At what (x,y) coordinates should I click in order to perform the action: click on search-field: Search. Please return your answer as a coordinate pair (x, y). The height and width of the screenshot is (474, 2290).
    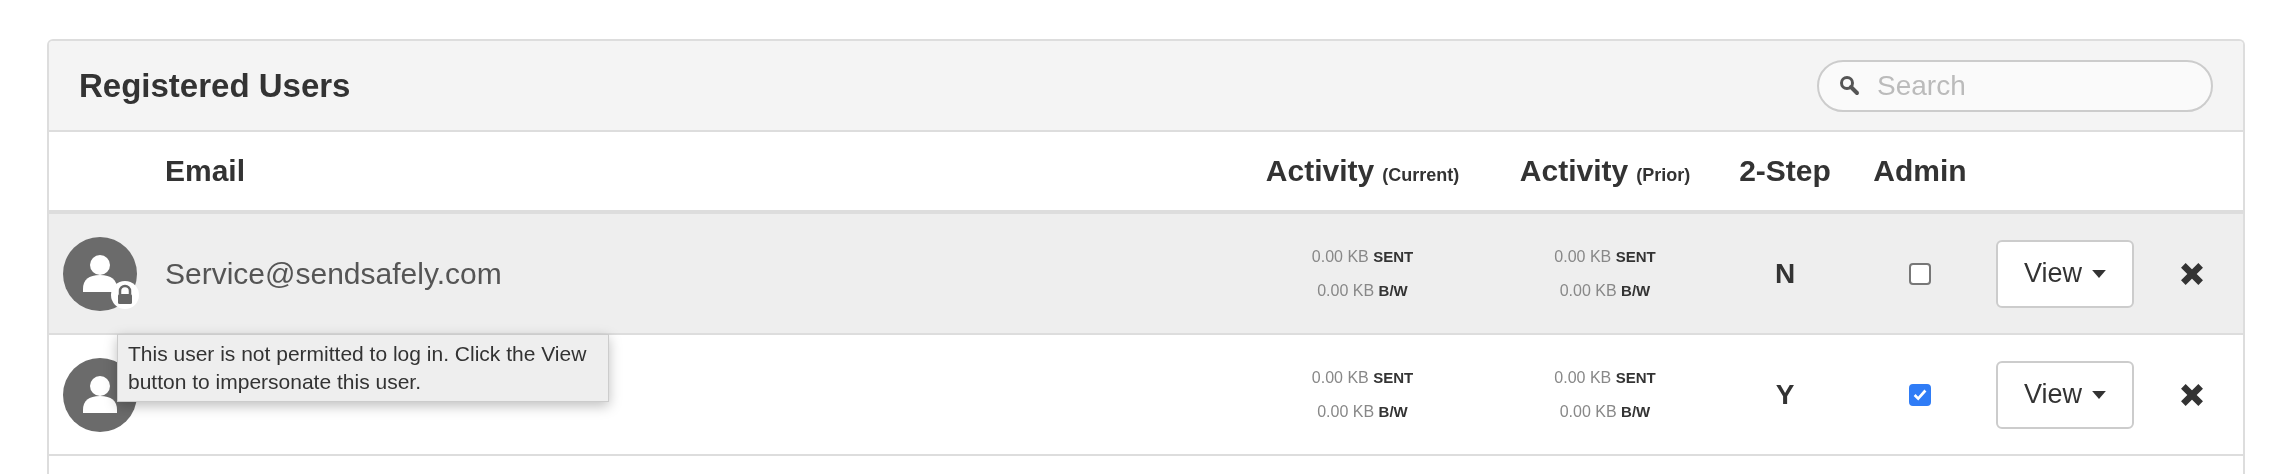
    Looking at the image, I should click on (2015, 85).